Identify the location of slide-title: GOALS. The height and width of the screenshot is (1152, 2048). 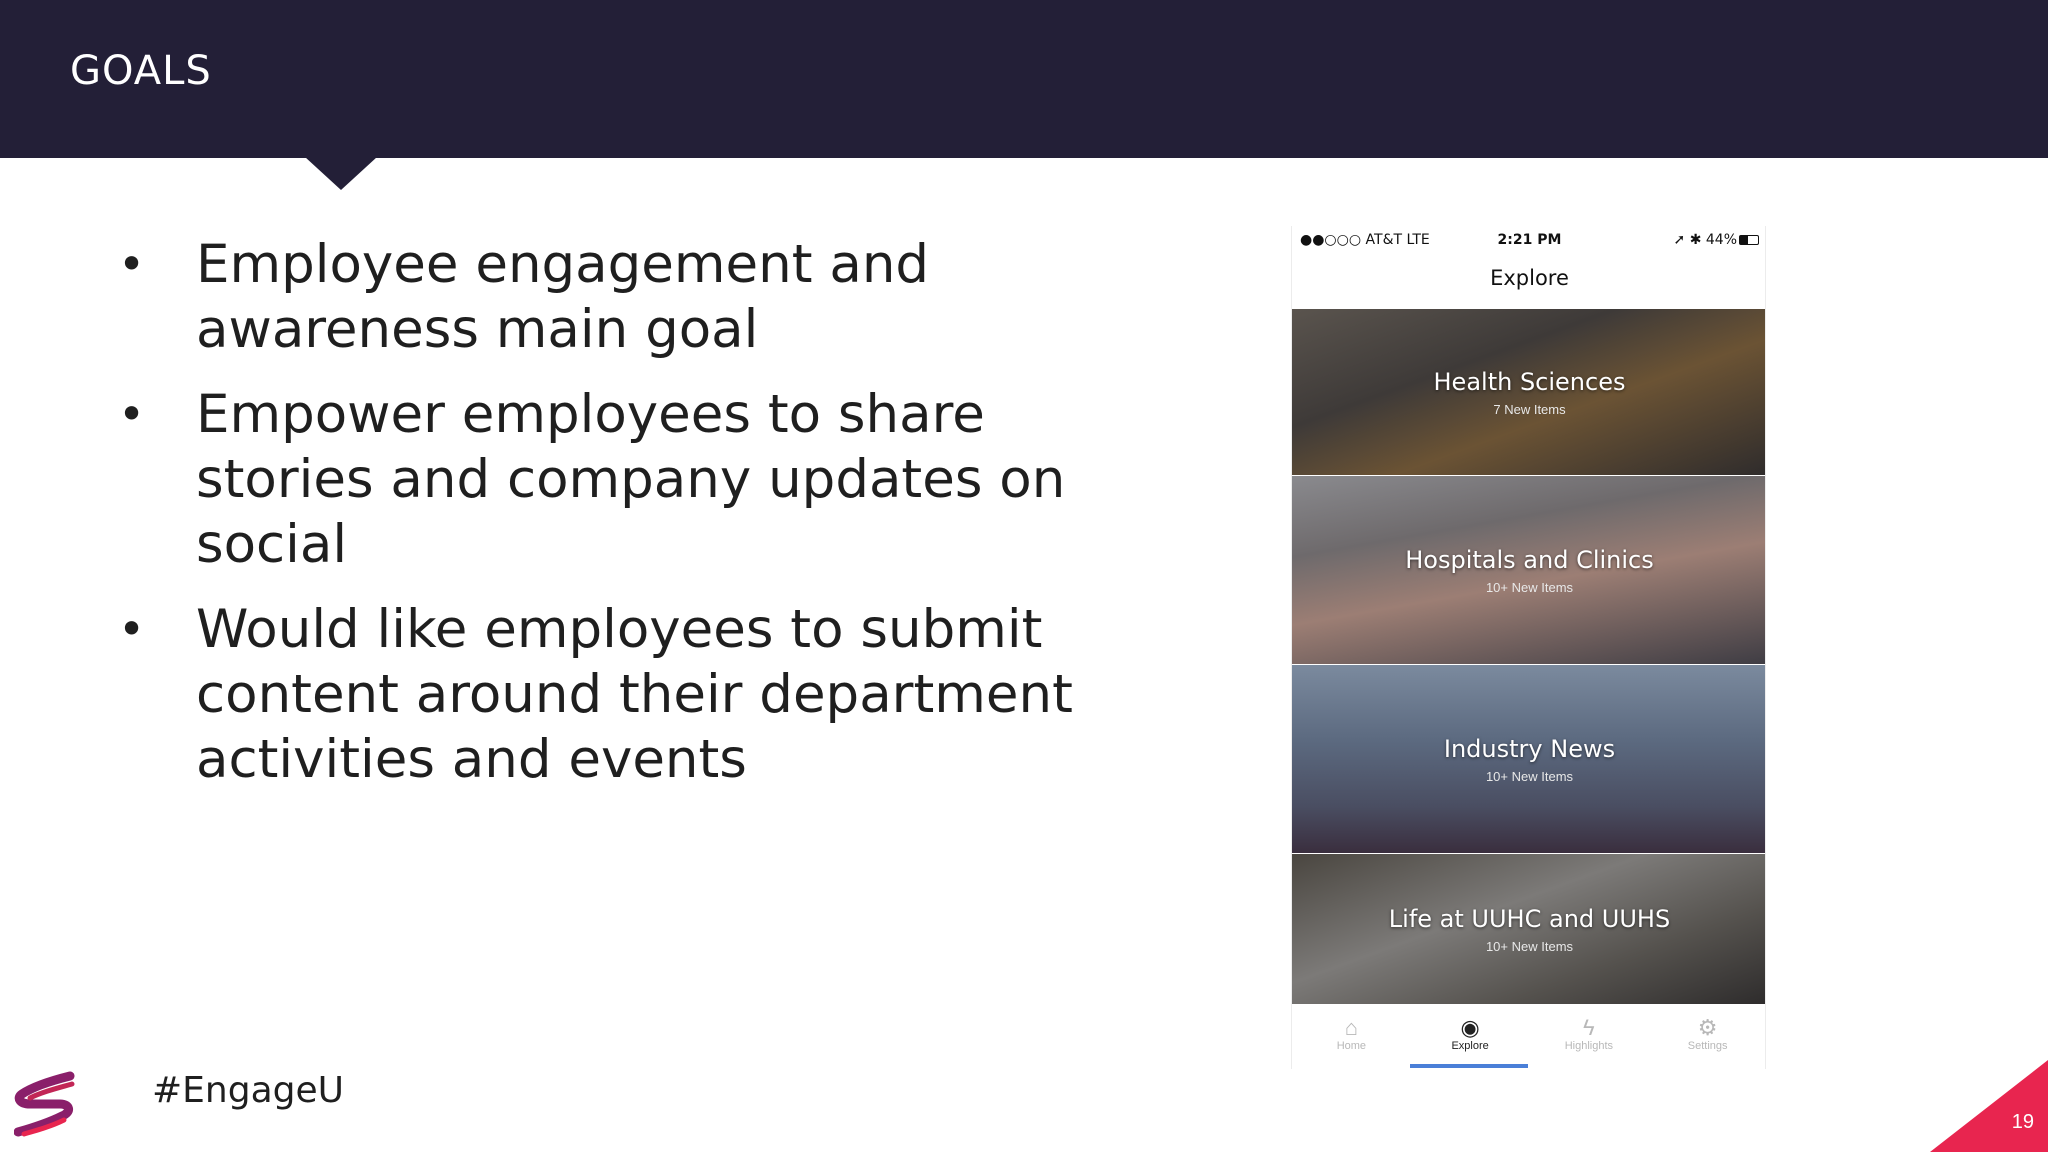
(141, 71).